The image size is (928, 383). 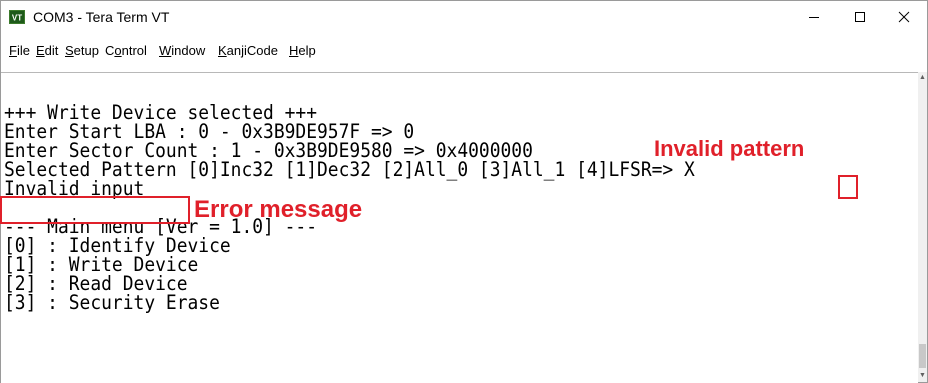 I want to click on close-icon, so click(x=904, y=17).